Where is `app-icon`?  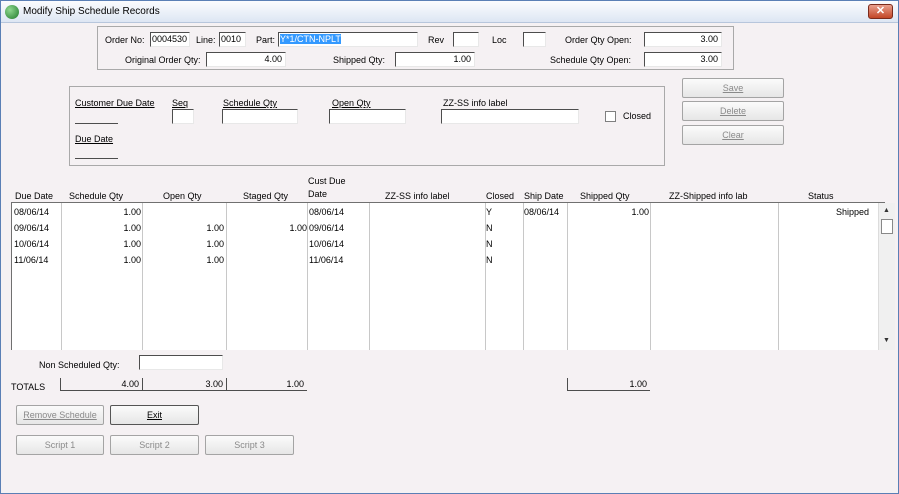 app-icon is located at coordinates (12, 12).